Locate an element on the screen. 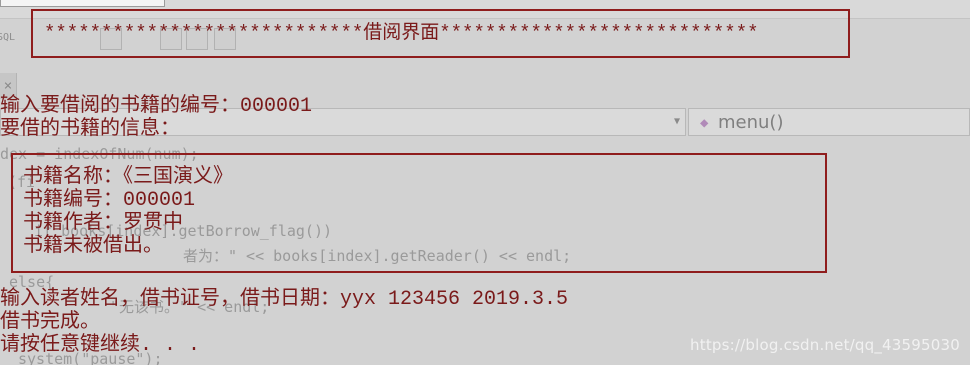 This screenshot has width=970, height=365. book-id-prompt: 输入要借阅的书籍的编号：000001 is located at coordinates (156, 106).